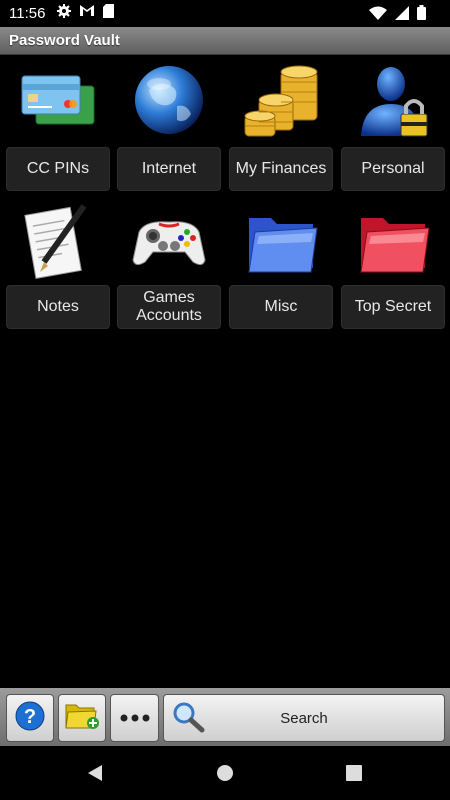 The image size is (450, 800). Describe the element at coordinates (225, 775) in the screenshot. I see `home-icon` at that location.